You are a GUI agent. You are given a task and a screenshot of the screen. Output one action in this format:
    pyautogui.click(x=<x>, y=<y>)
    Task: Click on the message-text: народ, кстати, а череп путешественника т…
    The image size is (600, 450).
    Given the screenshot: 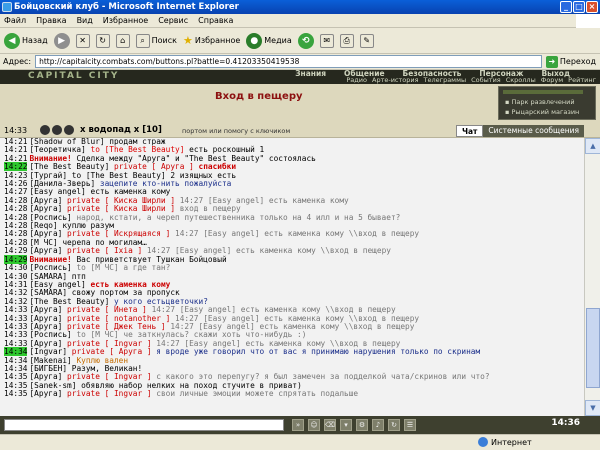 What is the action you would take?
    pyautogui.click(x=238, y=217)
    